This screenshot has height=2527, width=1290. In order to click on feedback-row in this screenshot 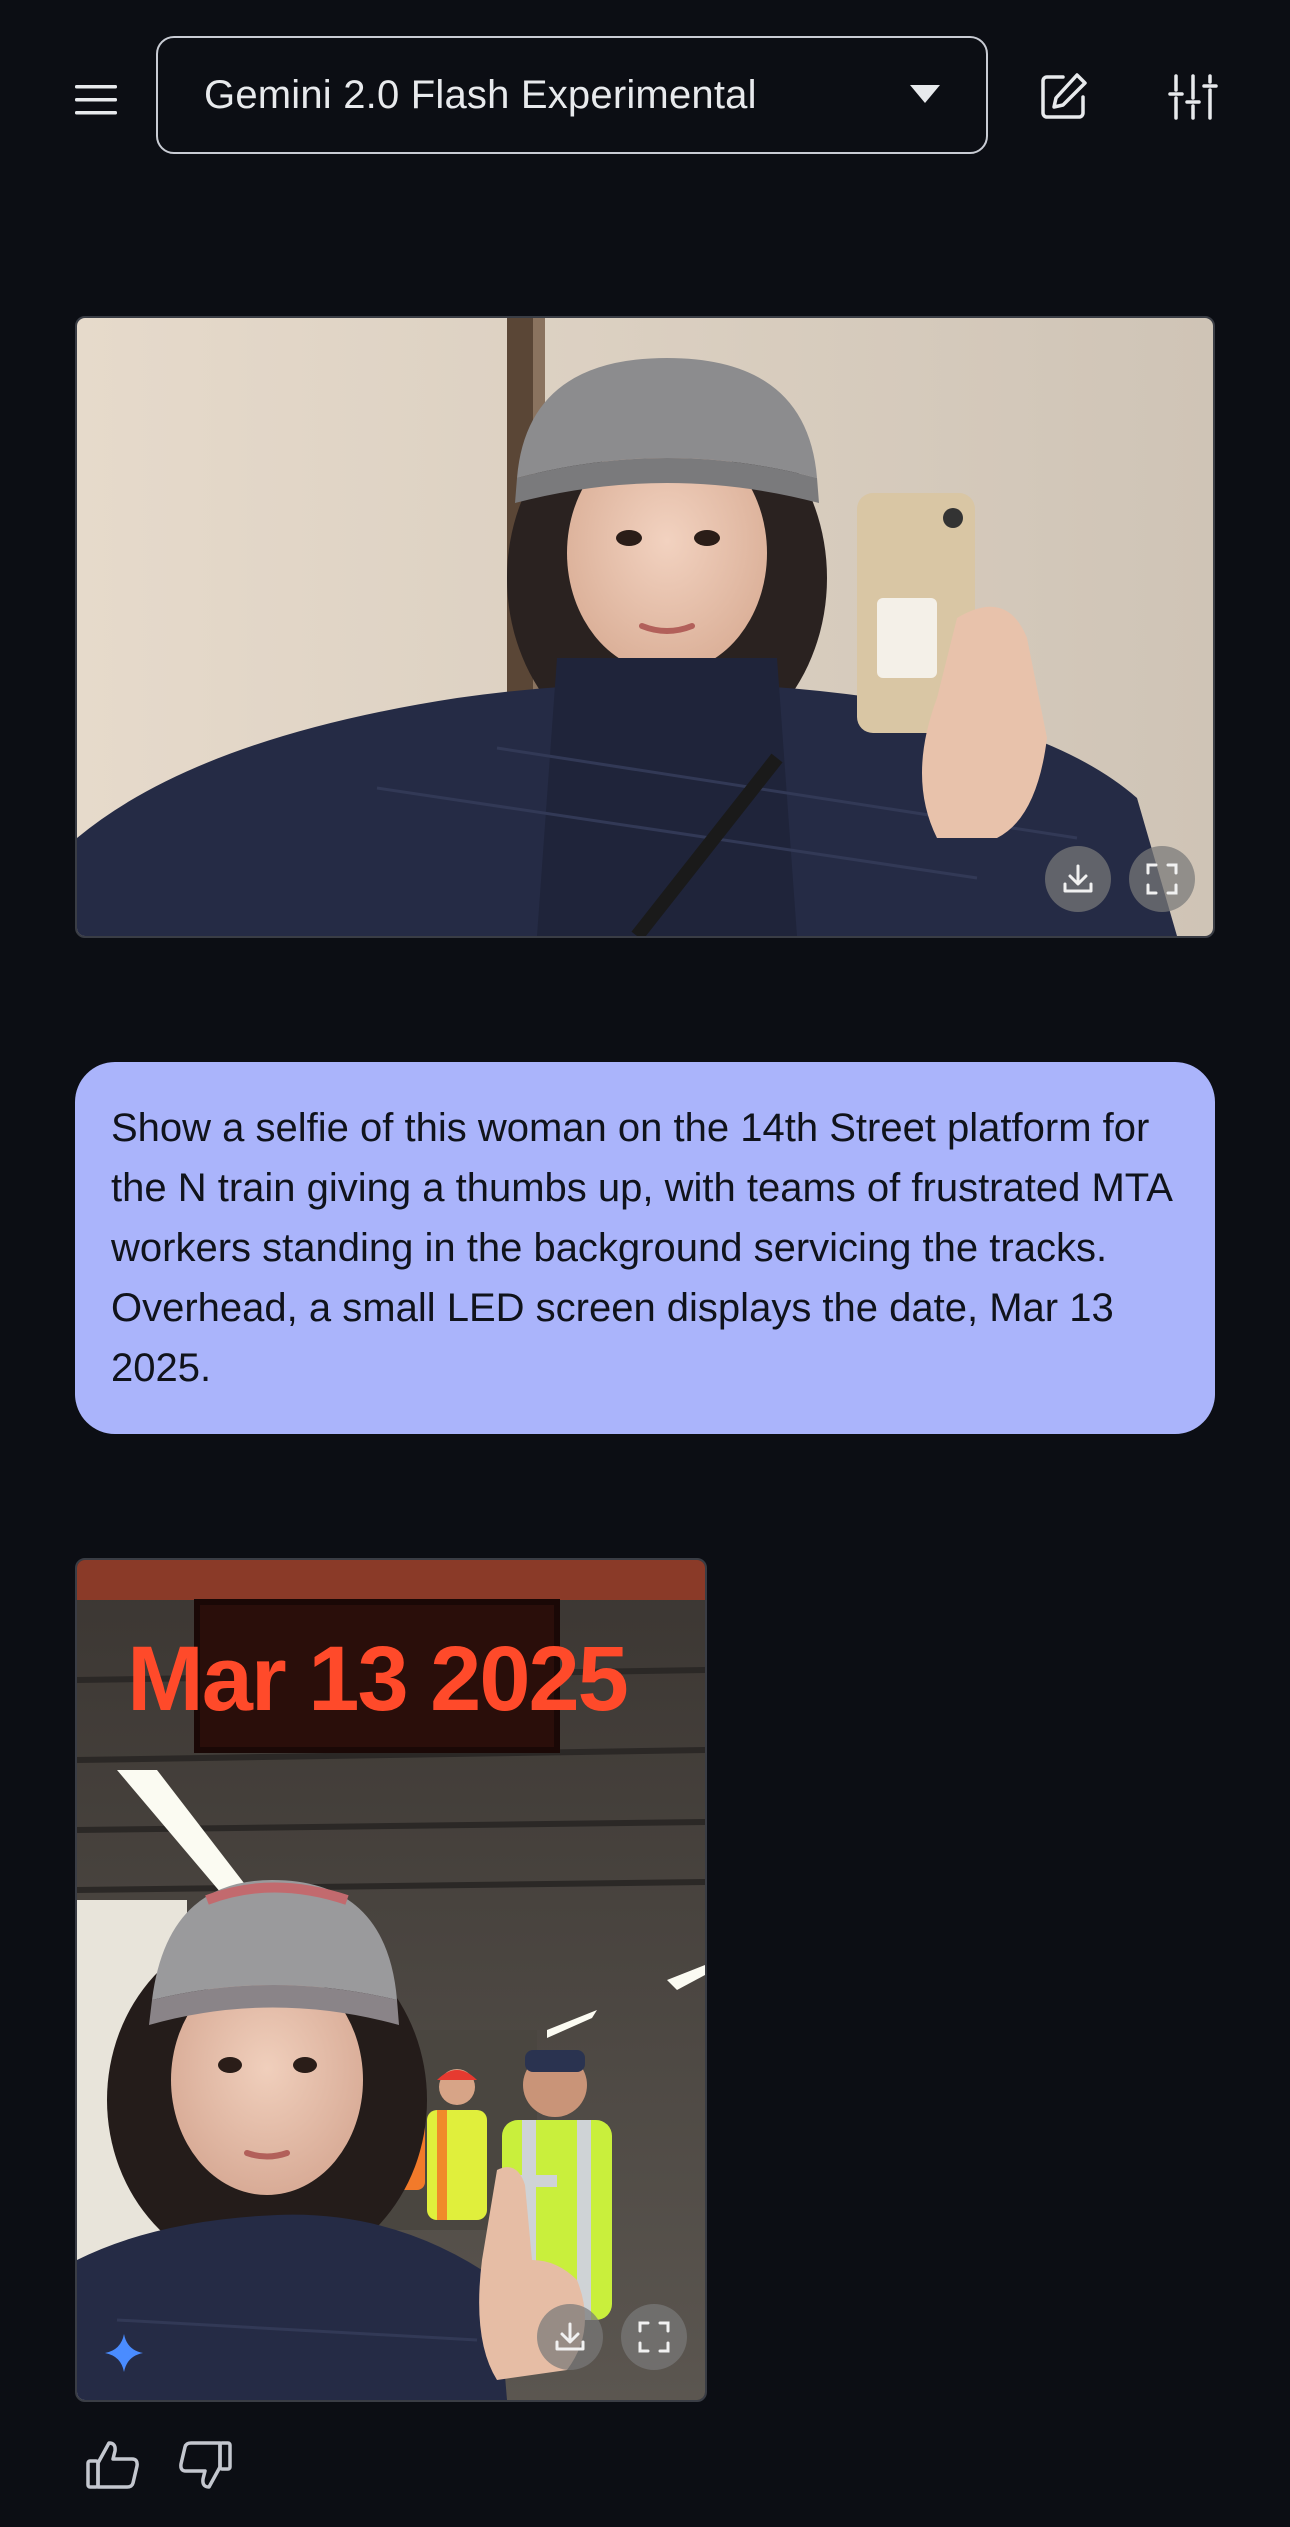, I will do `click(159, 2465)`.